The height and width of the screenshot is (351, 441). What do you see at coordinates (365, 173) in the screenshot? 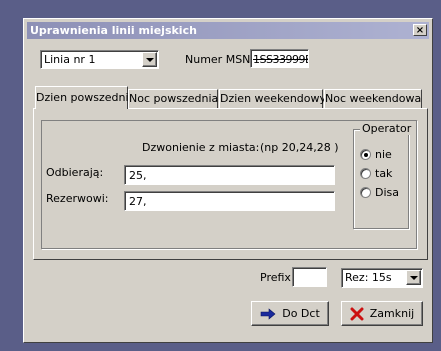
I see `radio-tak` at bounding box center [365, 173].